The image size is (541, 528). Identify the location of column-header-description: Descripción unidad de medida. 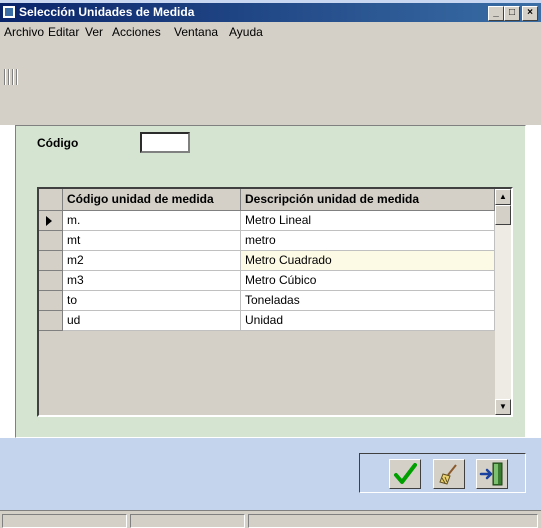
(368, 200).